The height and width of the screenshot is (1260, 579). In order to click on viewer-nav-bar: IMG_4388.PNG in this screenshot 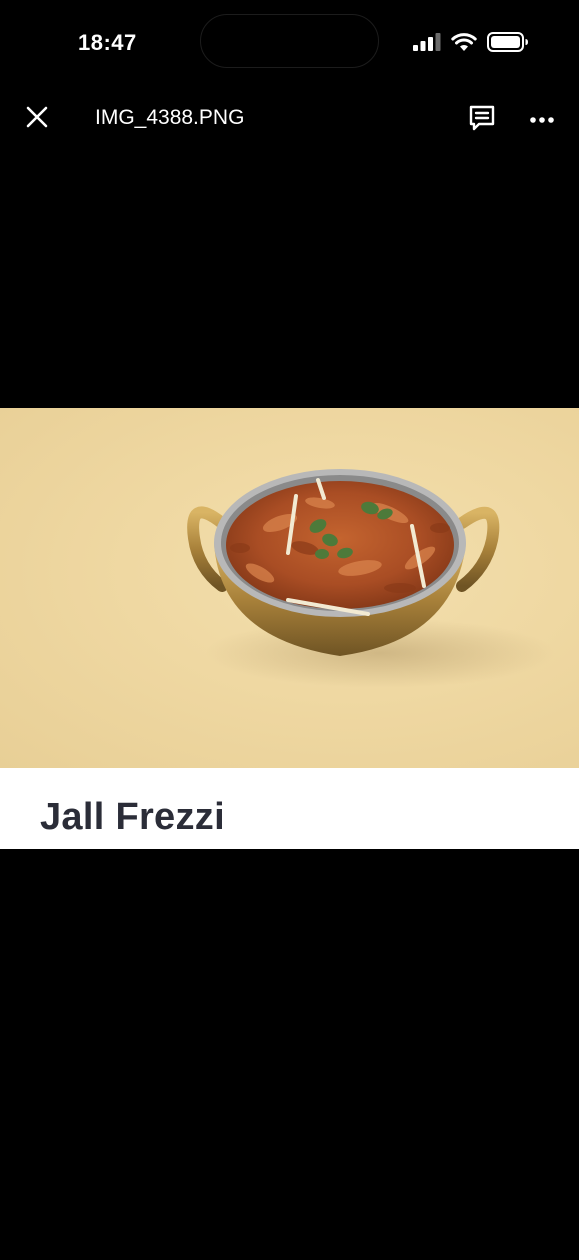, I will do `click(289, 119)`.